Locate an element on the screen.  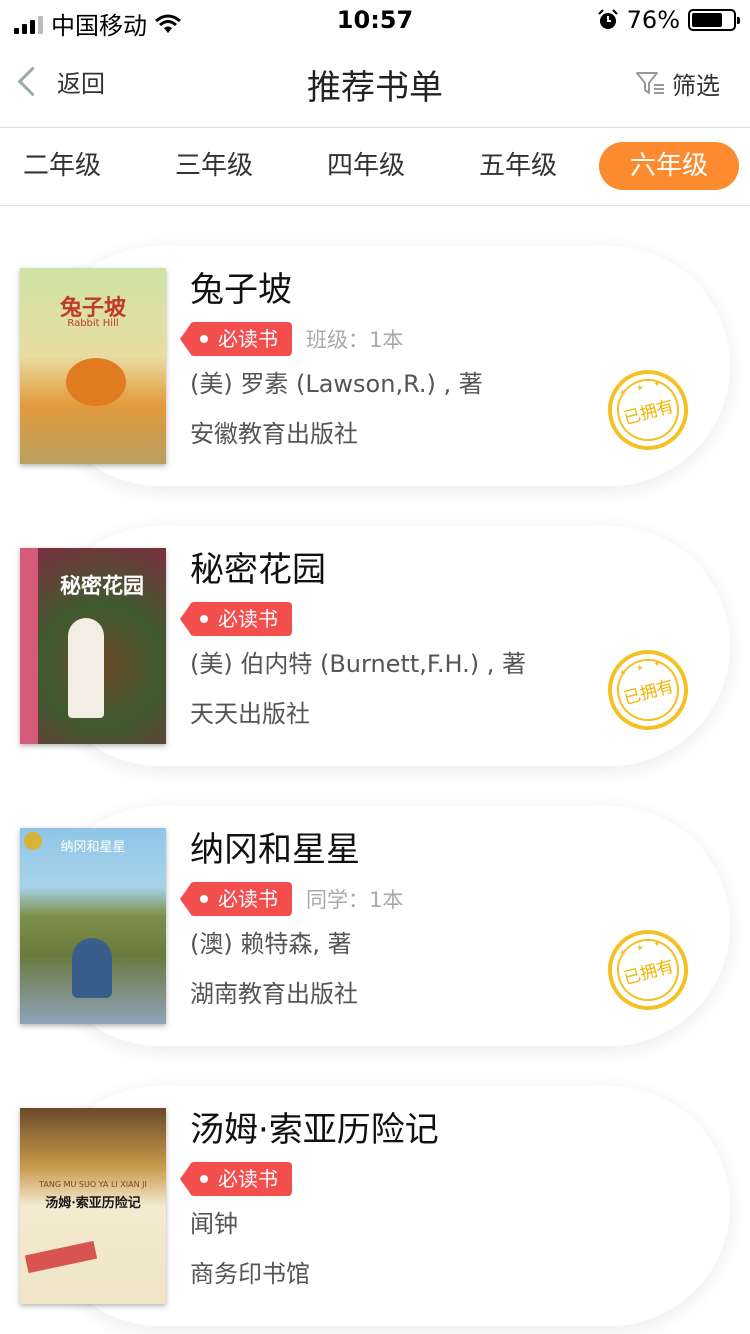
status-right: 76% is located at coordinates (668, 20).